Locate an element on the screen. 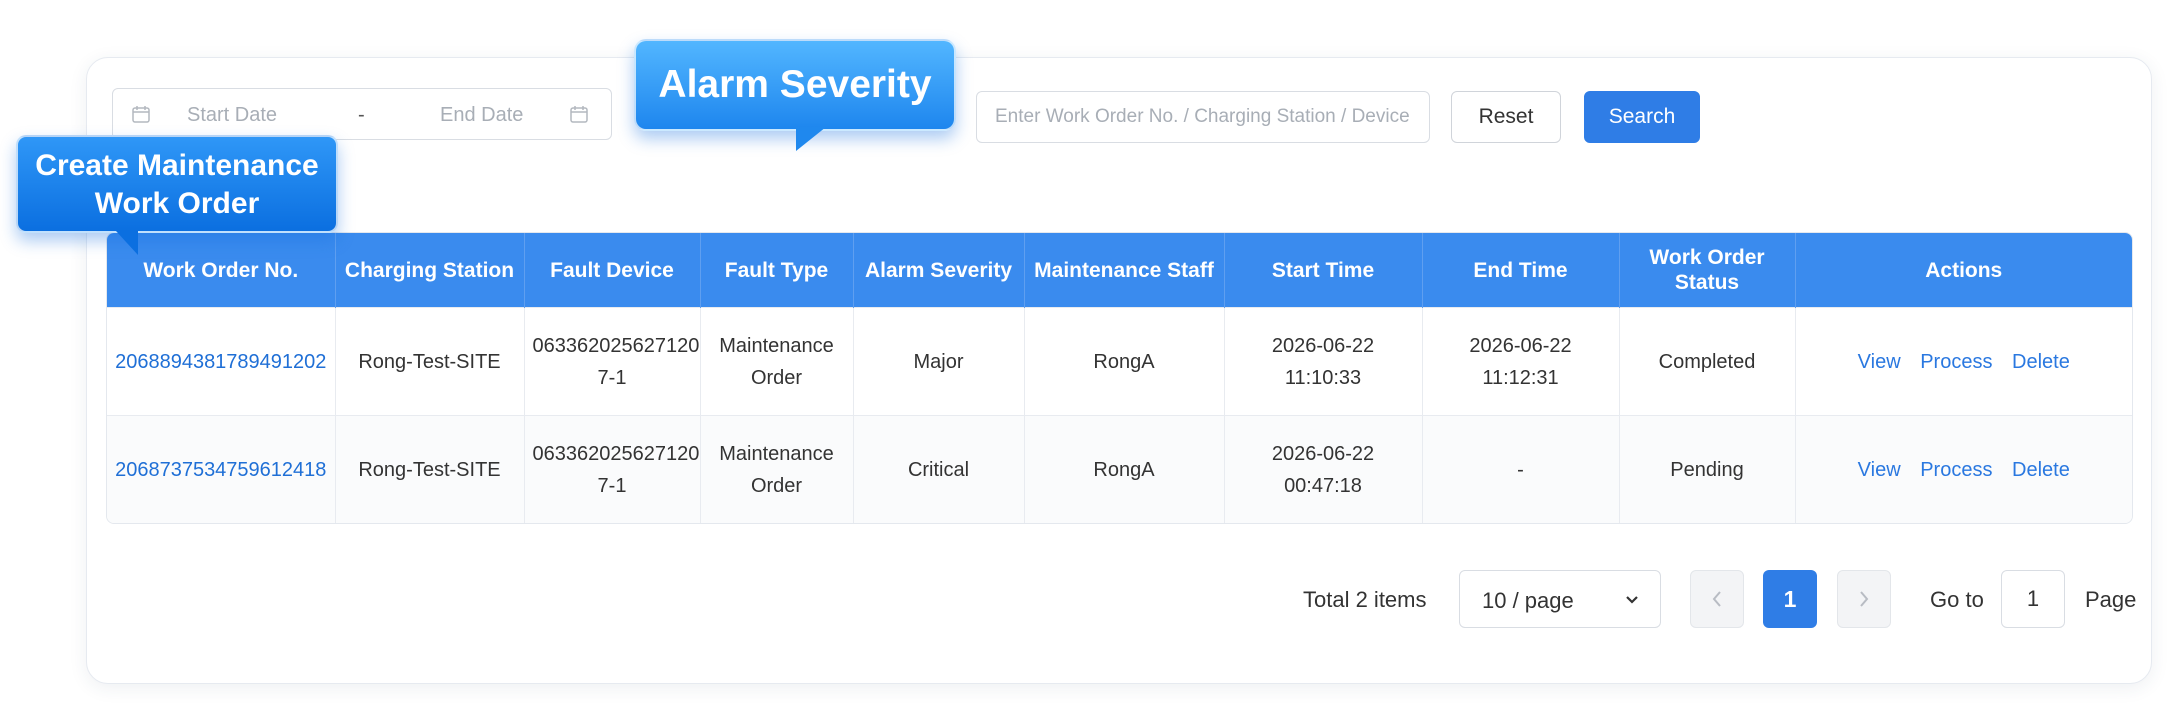 Image resolution: width=2172 pixels, height=724 pixels. header-fault-device: Fault Device is located at coordinates (612, 270).